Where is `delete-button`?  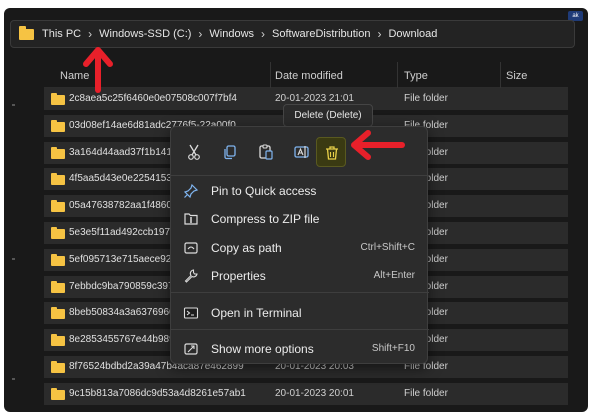 delete-button is located at coordinates (331, 152).